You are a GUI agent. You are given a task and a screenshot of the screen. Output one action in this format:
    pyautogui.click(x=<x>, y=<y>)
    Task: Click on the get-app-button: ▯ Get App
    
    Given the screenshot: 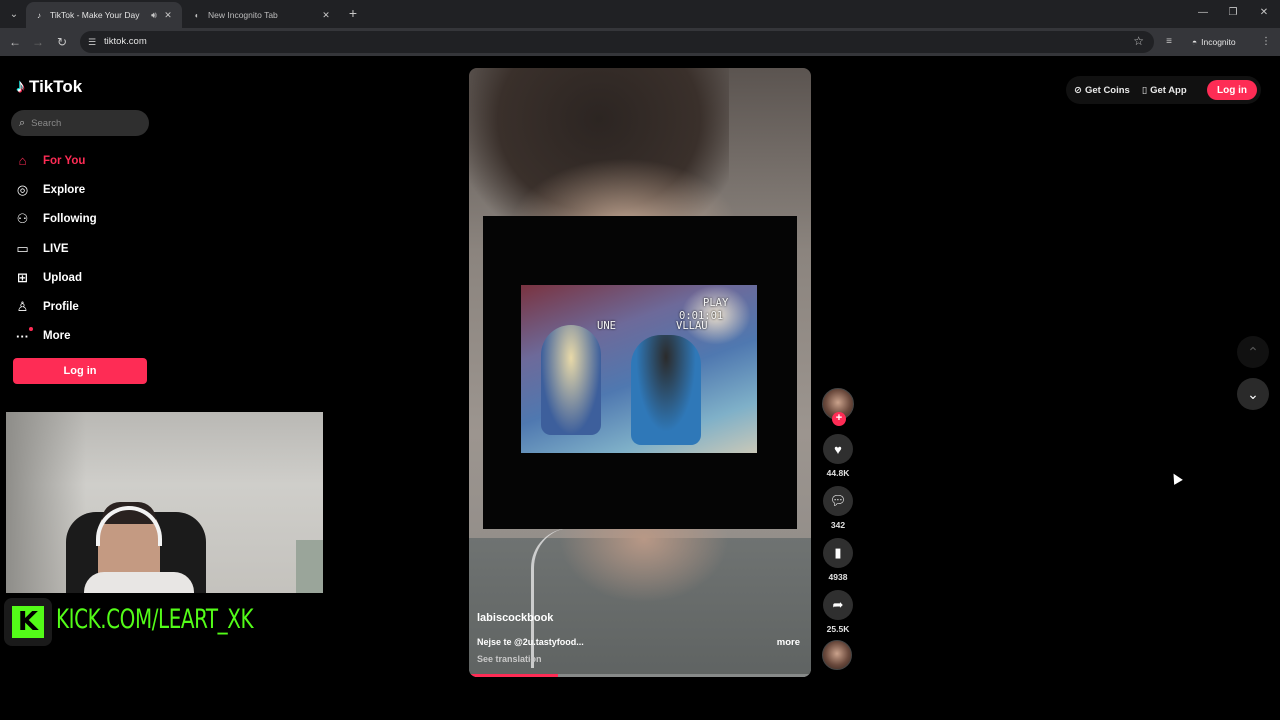 What is the action you would take?
    pyautogui.click(x=1164, y=90)
    